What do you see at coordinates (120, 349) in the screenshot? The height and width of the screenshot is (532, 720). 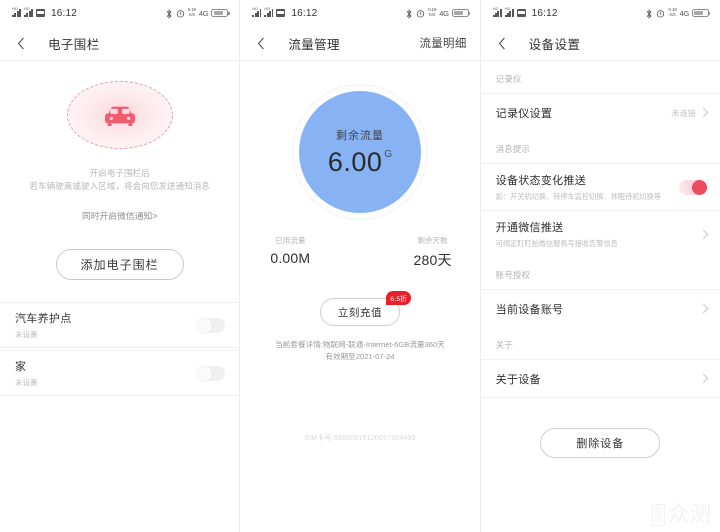 I see `fence-list: 汽车养护点 未设置 家 未设置` at bounding box center [120, 349].